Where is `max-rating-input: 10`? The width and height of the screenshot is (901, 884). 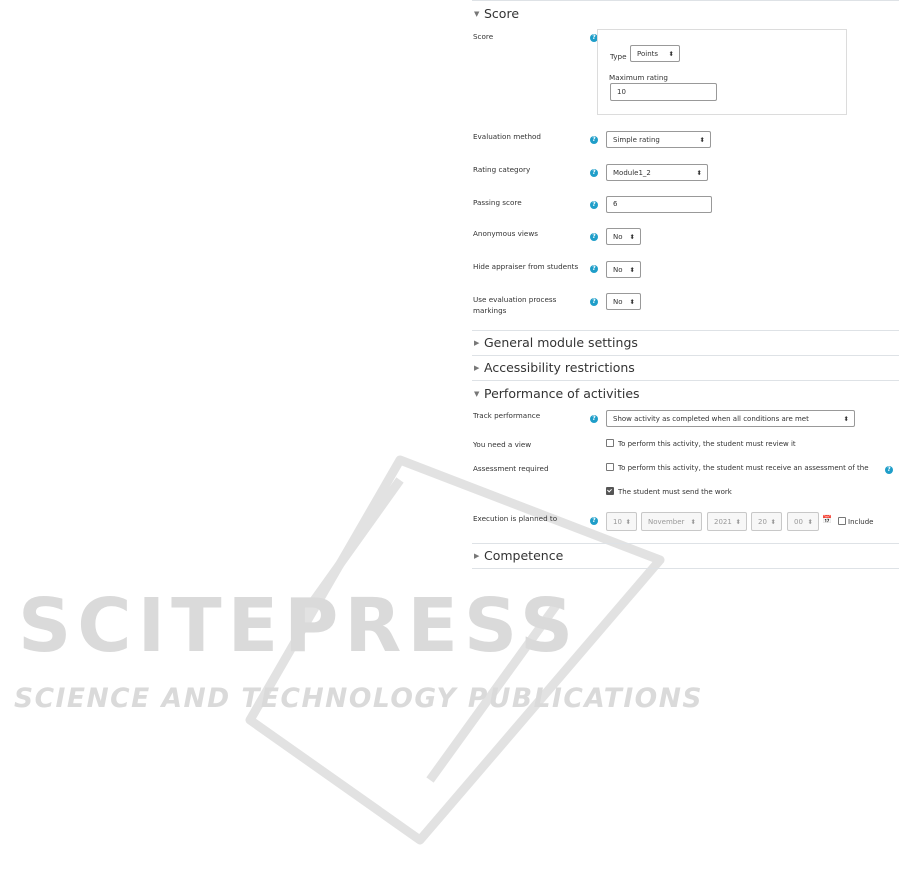
max-rating-input: 10 is located at coordinates (663, 92).